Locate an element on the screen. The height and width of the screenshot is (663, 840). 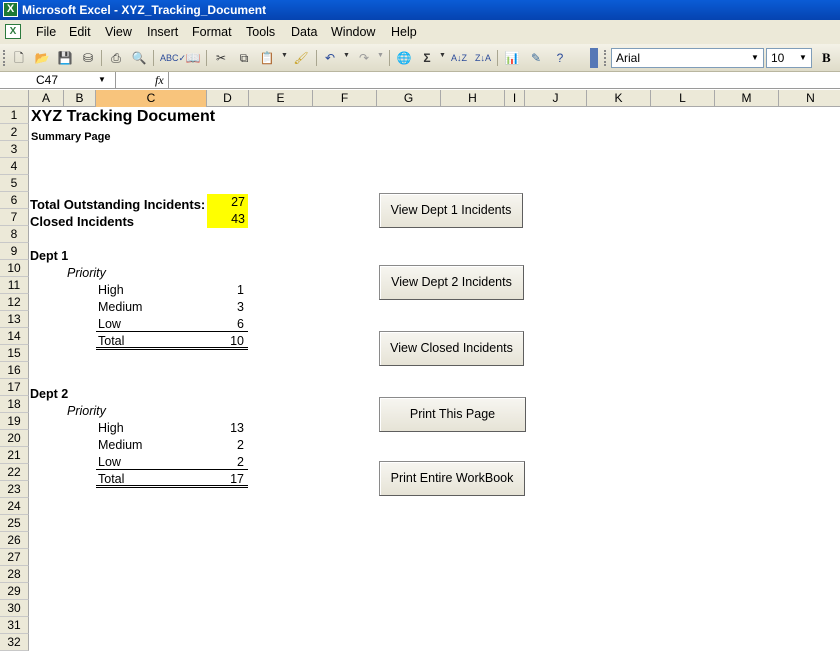
column-header-a: A is located at coordinates (46, 98).